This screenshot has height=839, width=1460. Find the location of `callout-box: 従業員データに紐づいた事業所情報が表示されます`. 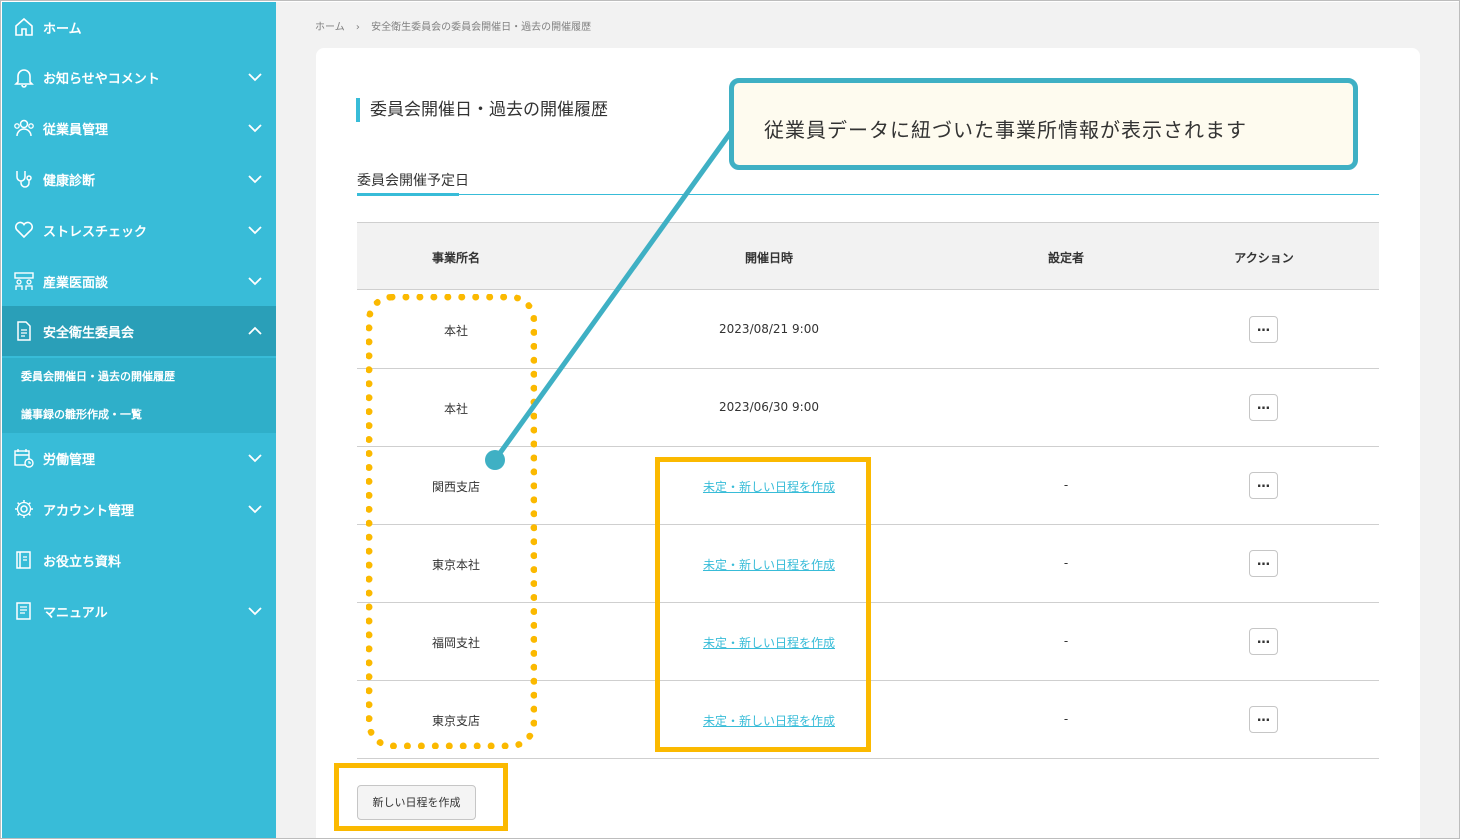

callout-box: 従業員データに紐づいた事業所情報が表示されます is located at coordinates (1043, 124).